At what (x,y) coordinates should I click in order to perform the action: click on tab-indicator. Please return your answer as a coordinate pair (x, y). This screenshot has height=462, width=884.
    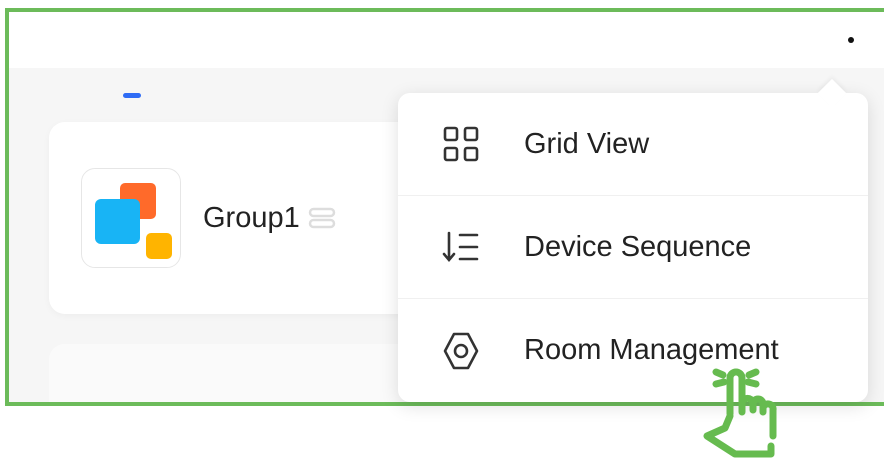
    Looking at the image, I should click on (132, 95).